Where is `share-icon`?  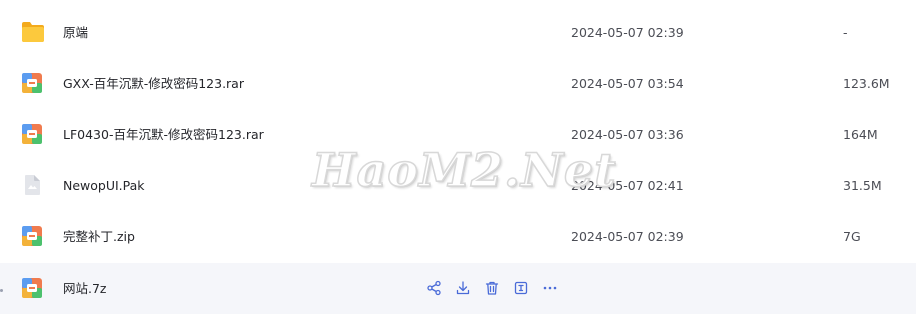 share-icon is located at coordinates (434, 288).